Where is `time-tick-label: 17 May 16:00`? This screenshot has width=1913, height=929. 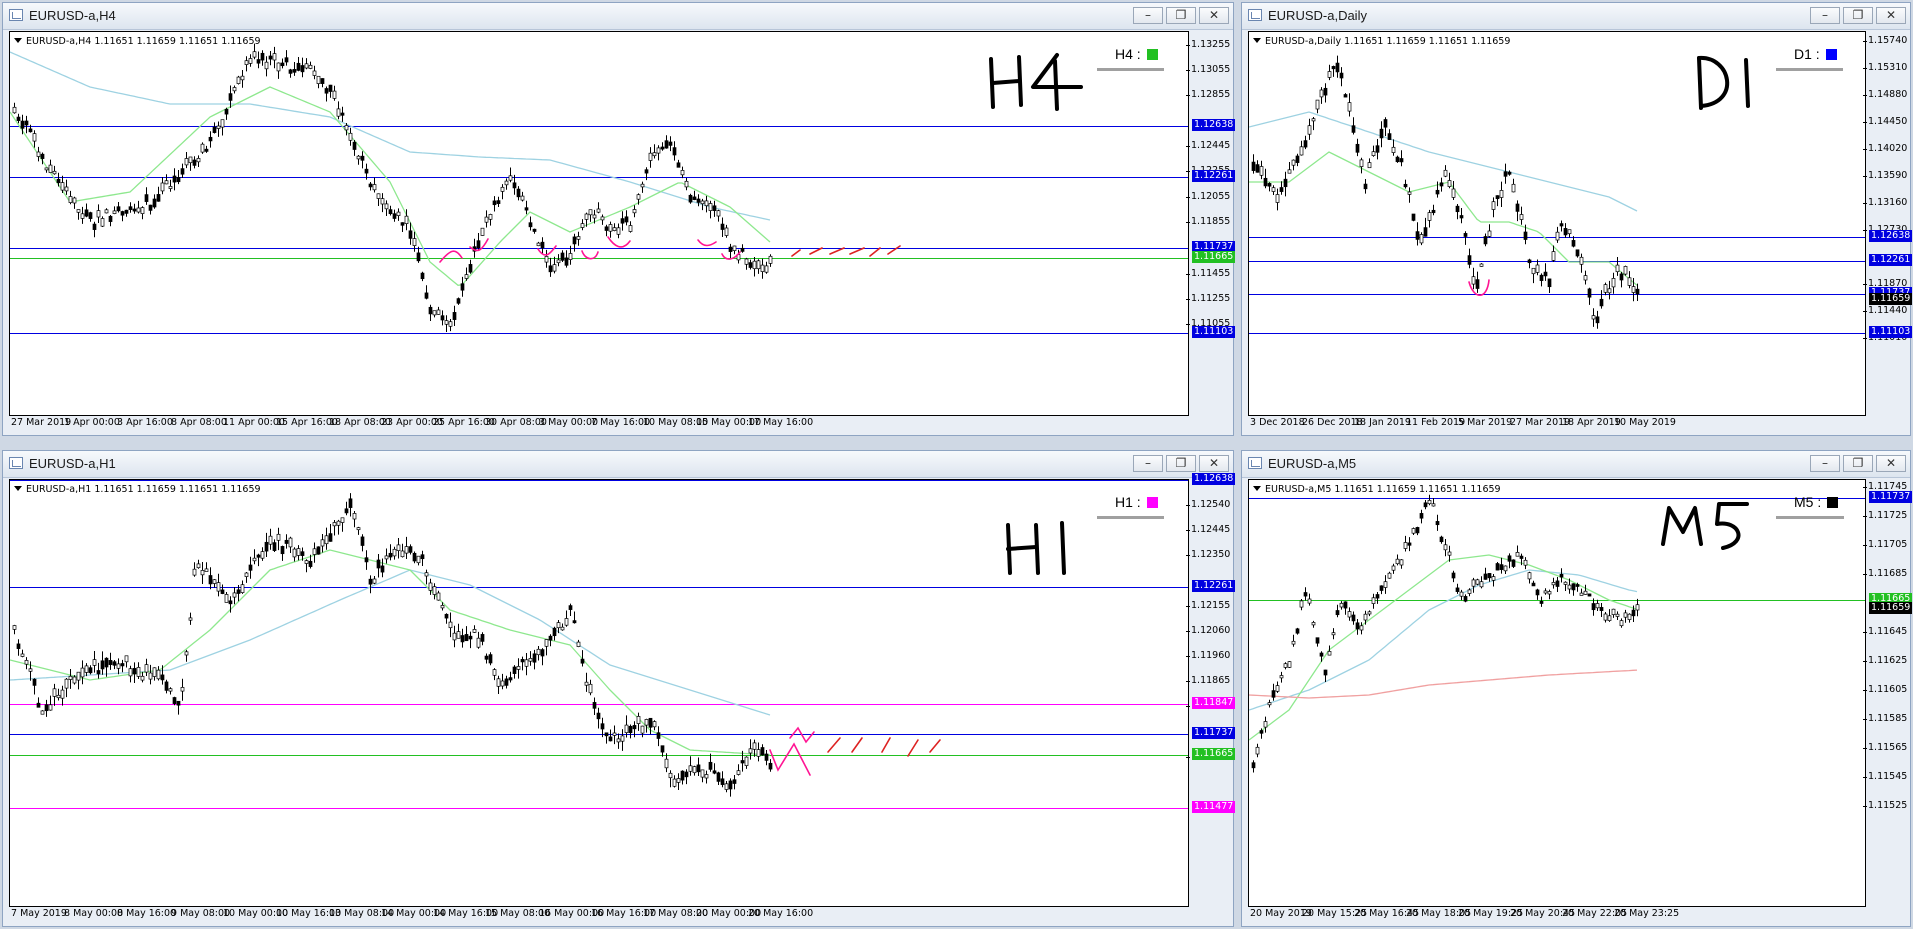 time-tick-label: 17 May 16:00 is located at coordinates (781, 422).